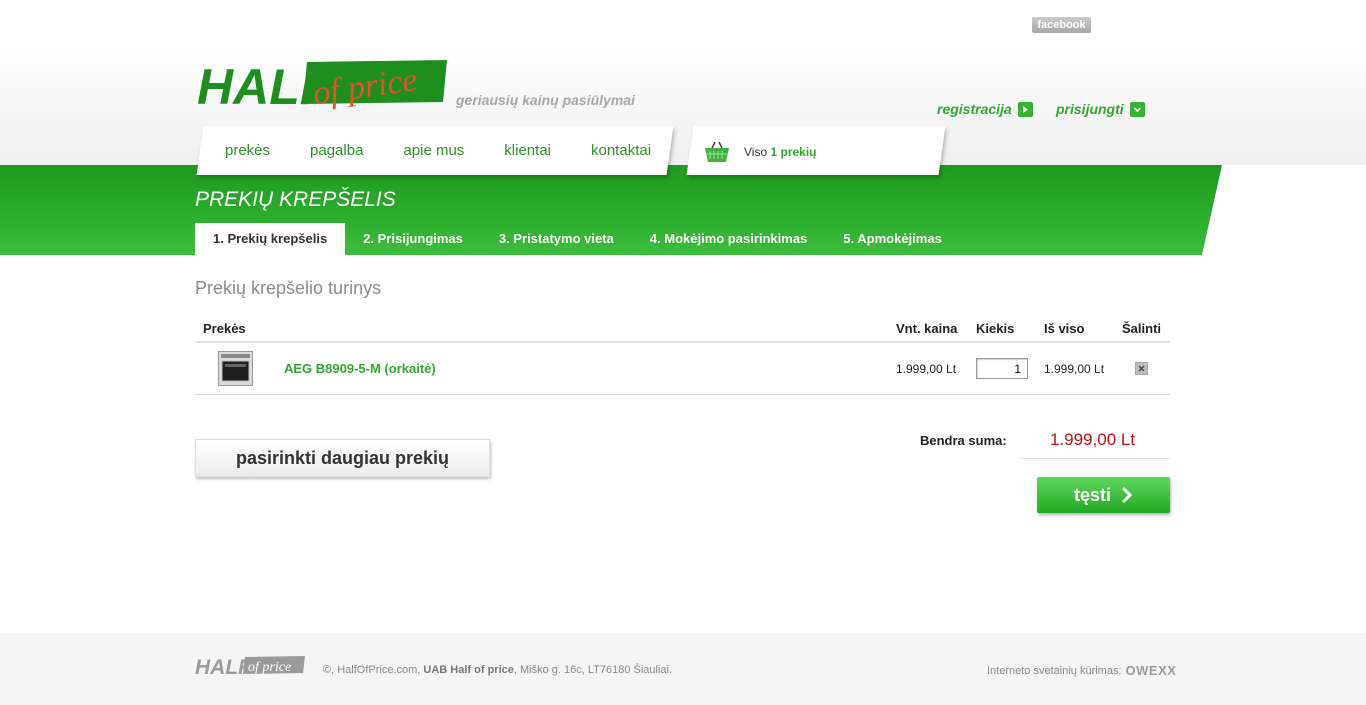  I want to click on step-delivery: 3. Pristatymo vieta, so click(556, 239).